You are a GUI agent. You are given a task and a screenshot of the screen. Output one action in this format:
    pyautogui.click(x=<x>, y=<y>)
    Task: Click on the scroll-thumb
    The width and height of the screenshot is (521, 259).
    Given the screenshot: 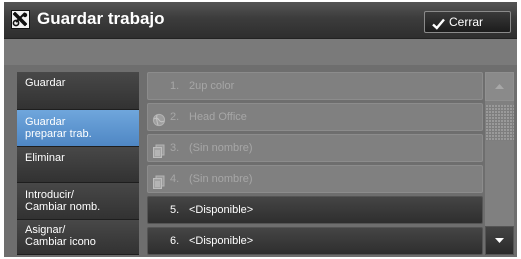 What is the action you would take?
    pyautogui.click(x=499, y=123)
    